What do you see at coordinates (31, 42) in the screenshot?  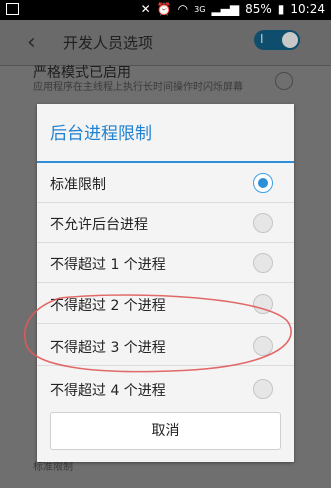 I see `back-arrow-icon: ‹` at bounding box center [31, 42].